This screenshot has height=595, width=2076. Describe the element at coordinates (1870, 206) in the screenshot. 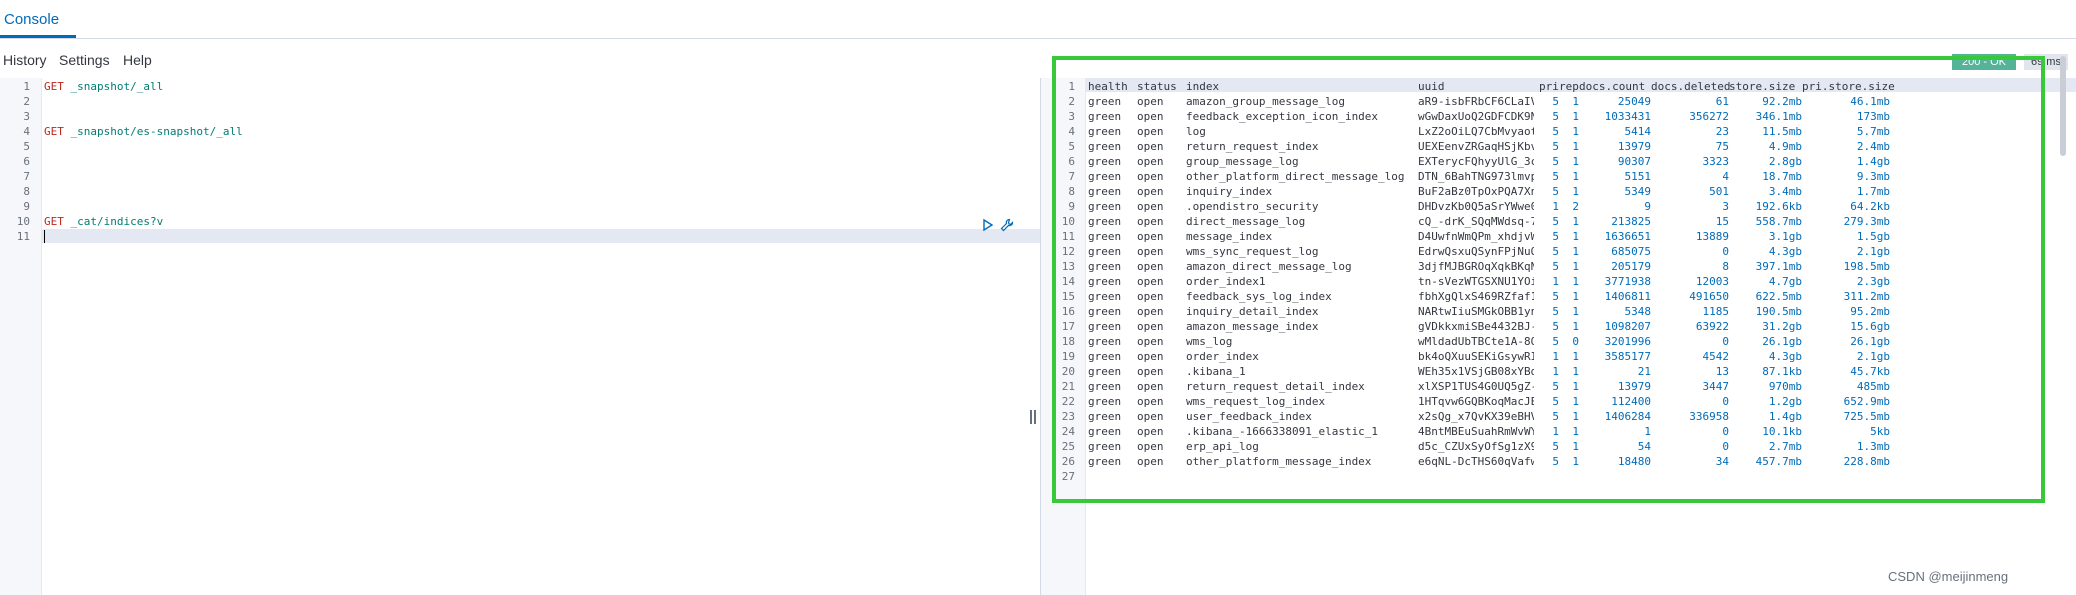

I see `cell-pri-store-size: 64.2kb` at that location.